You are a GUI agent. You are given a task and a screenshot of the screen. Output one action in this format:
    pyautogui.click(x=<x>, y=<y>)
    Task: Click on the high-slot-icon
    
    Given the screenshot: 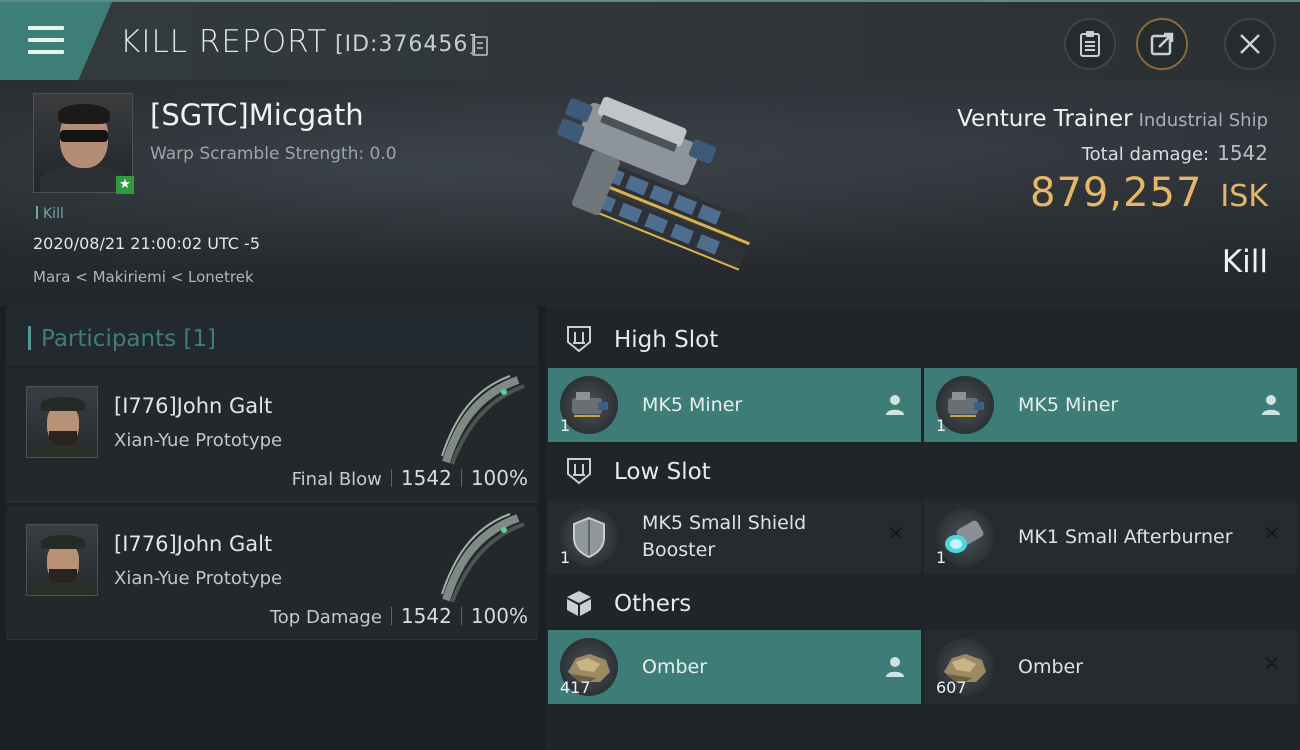 What is the action you would take?
    pyautogui.click(x=579, y=339)
    